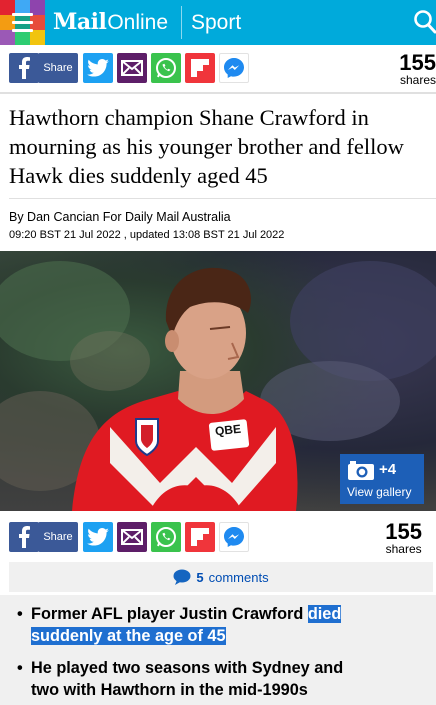 Image resolution: width=436 pixels, height=705 pixels. What do you see at coordinates (80, 22) in the screenshot?
I see `logo-mail-text: Mail` at bounding box center [80, 22].